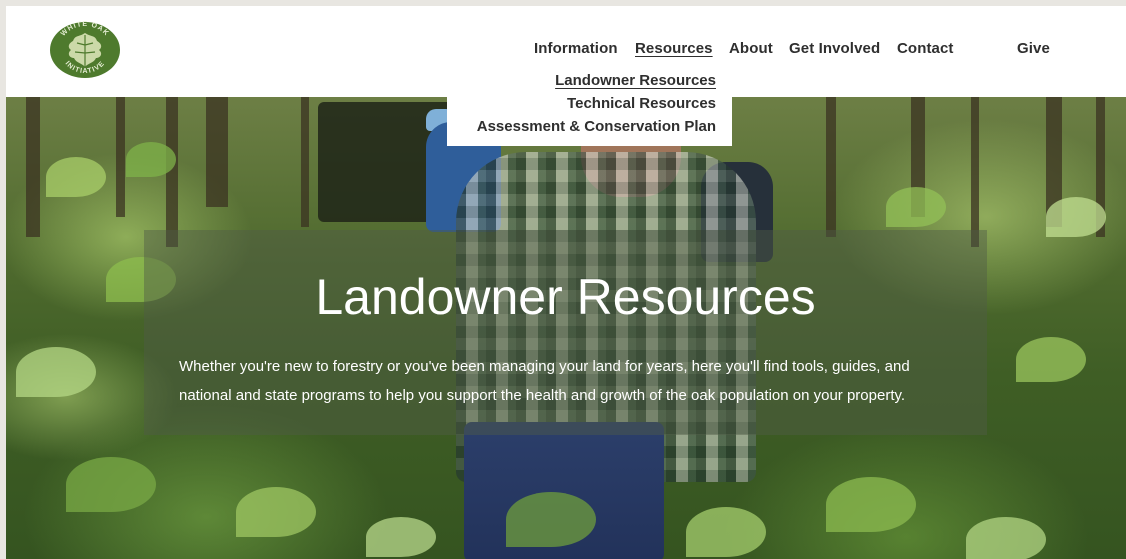 The width and height of the screenshot is (1126, 559). Describe the element at coordinates (834, 48) in the screenshot. I see `nav-get-involved: Get Involved` at that location.